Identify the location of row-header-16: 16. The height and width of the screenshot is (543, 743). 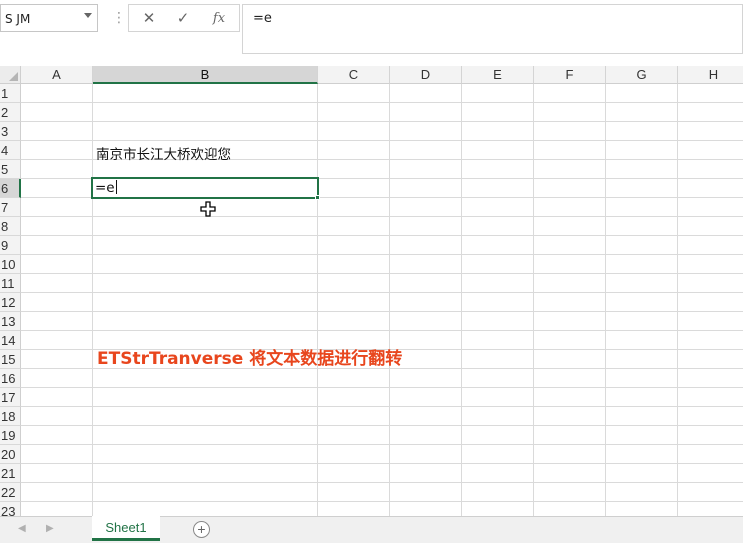
(10, 378).